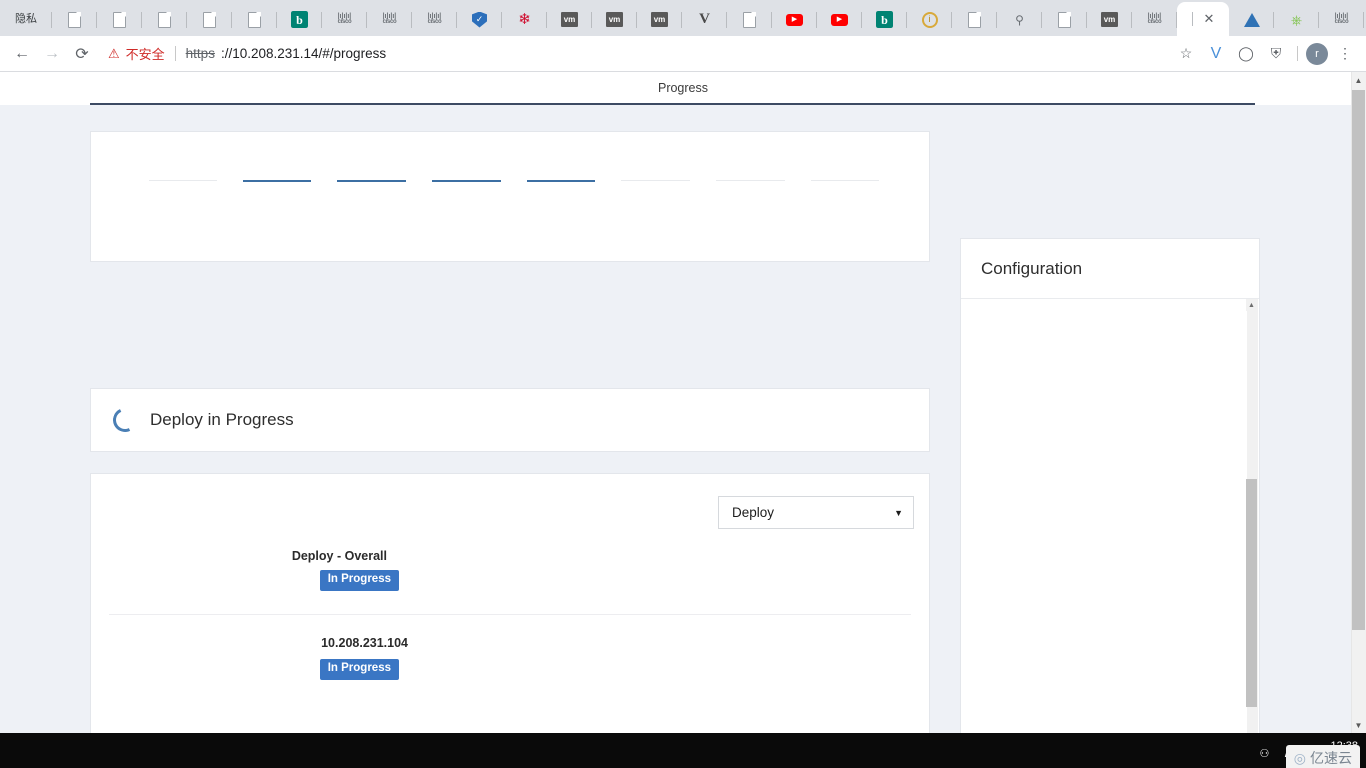  I want to click on page-scrollbar: ▲ ▼, so click(1358, 402).